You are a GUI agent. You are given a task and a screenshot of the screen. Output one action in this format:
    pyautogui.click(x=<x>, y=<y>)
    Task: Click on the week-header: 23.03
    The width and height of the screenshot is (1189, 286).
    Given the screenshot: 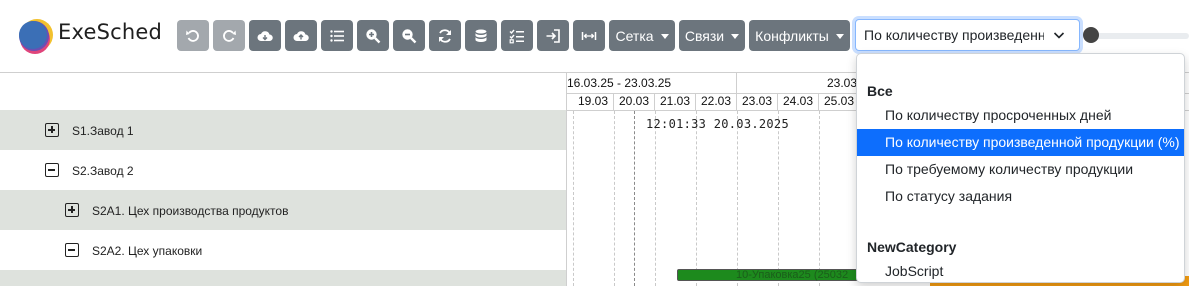 What is the action you would take?
    pyautogui.click(x=842, y=83)
    